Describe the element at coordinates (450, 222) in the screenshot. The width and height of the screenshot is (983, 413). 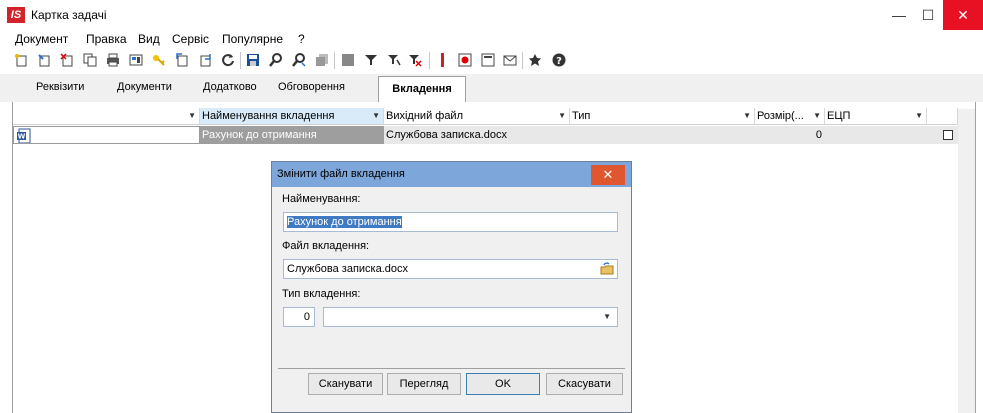
I see `name-input: Рахунок до отримання` at that location.